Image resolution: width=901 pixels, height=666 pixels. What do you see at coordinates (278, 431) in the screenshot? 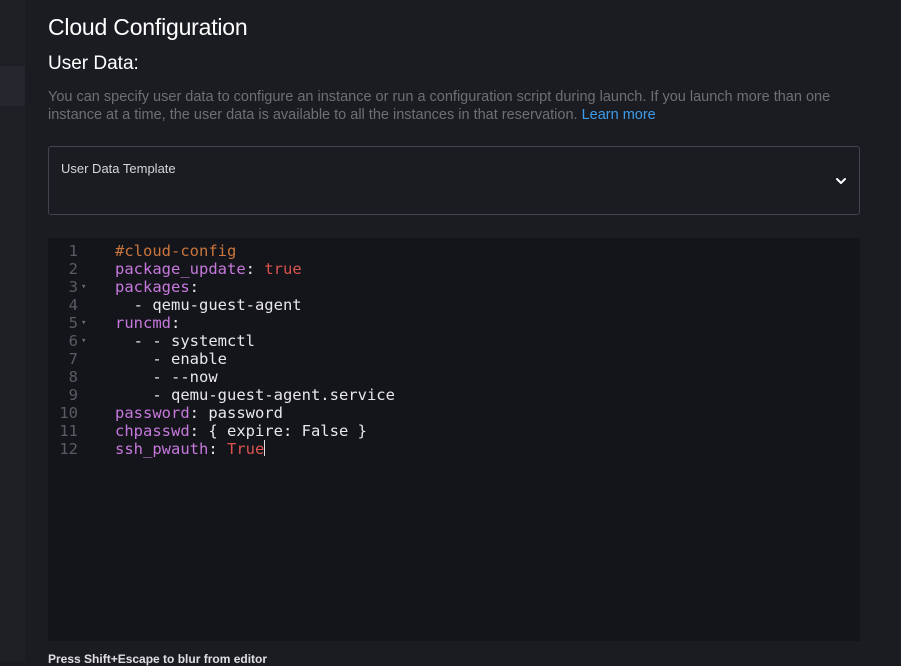
I see `code-token: : { expire: False }` at bounding box center [278, 431].